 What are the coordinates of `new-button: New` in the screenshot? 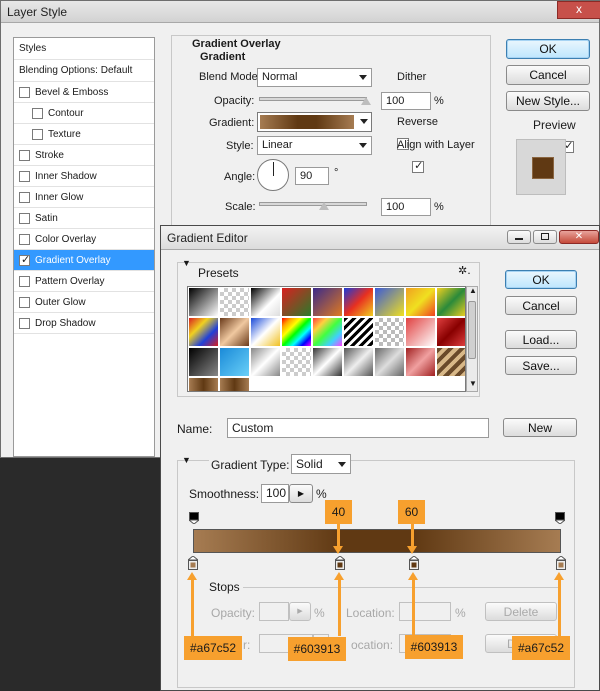 It's located at (540, 427).